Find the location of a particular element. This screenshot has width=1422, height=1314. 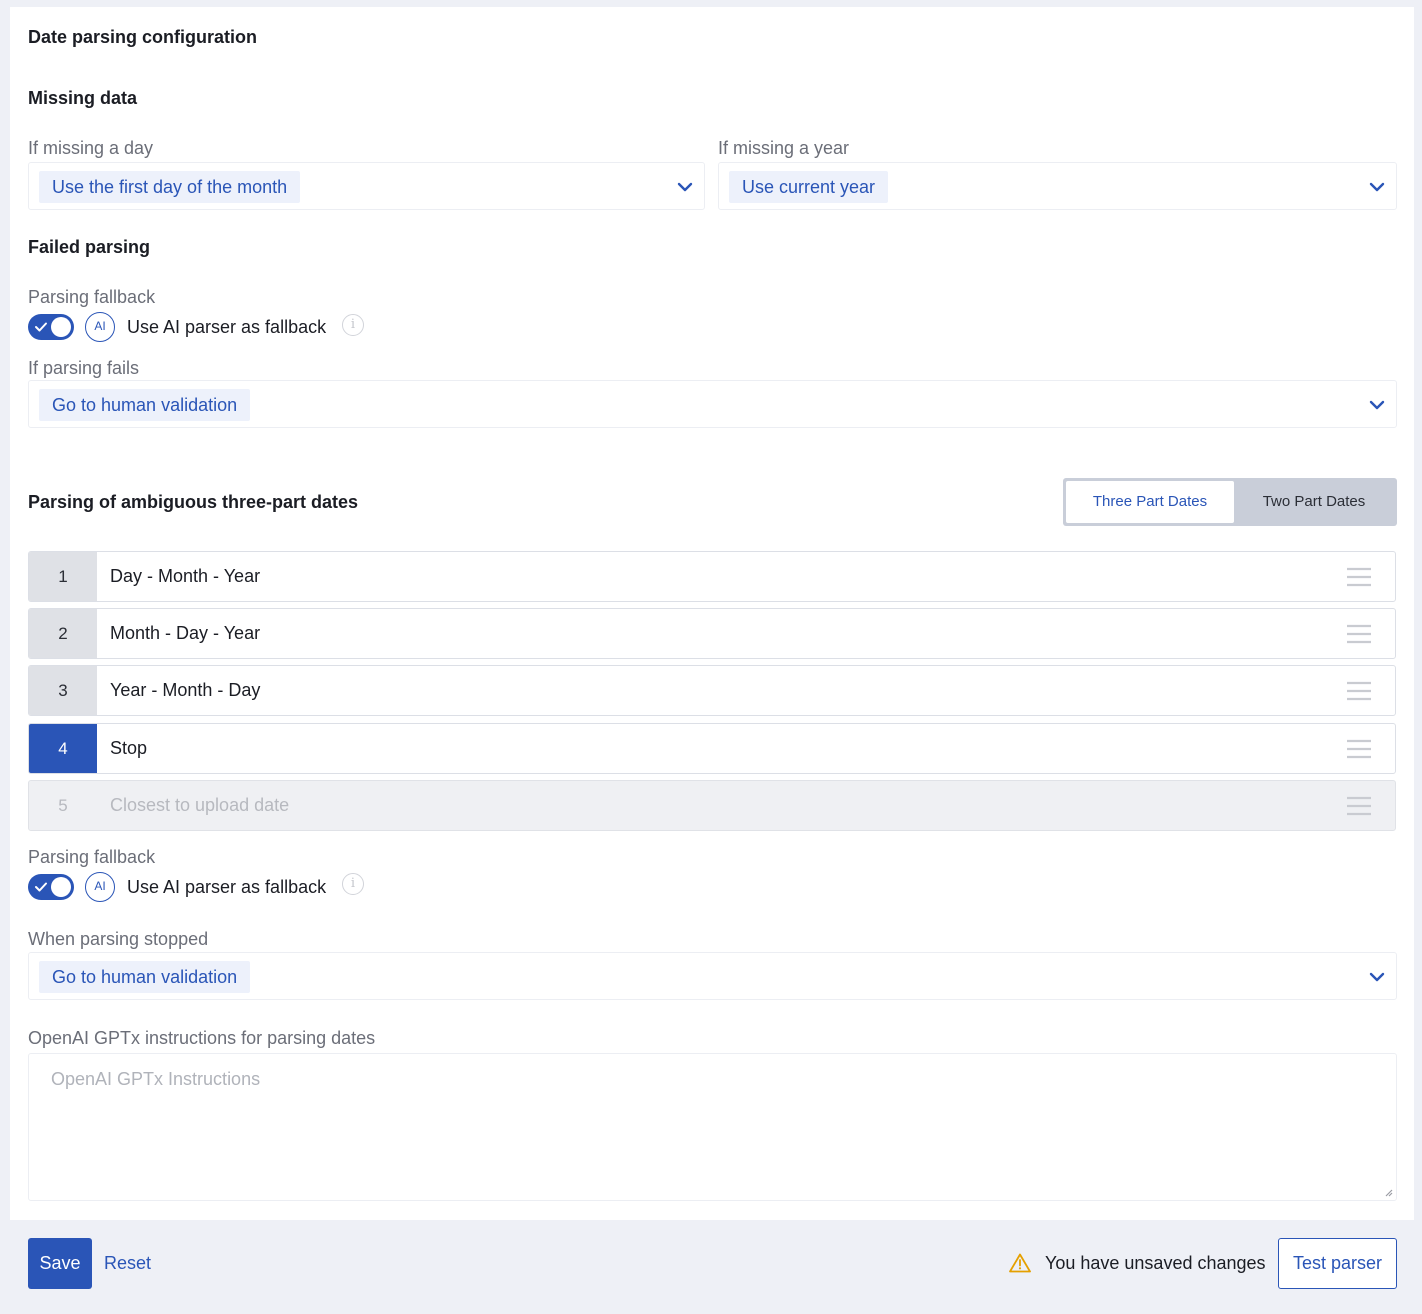

date-order-row: 2 Month - Day - Year is located at coordinates (712, 633).